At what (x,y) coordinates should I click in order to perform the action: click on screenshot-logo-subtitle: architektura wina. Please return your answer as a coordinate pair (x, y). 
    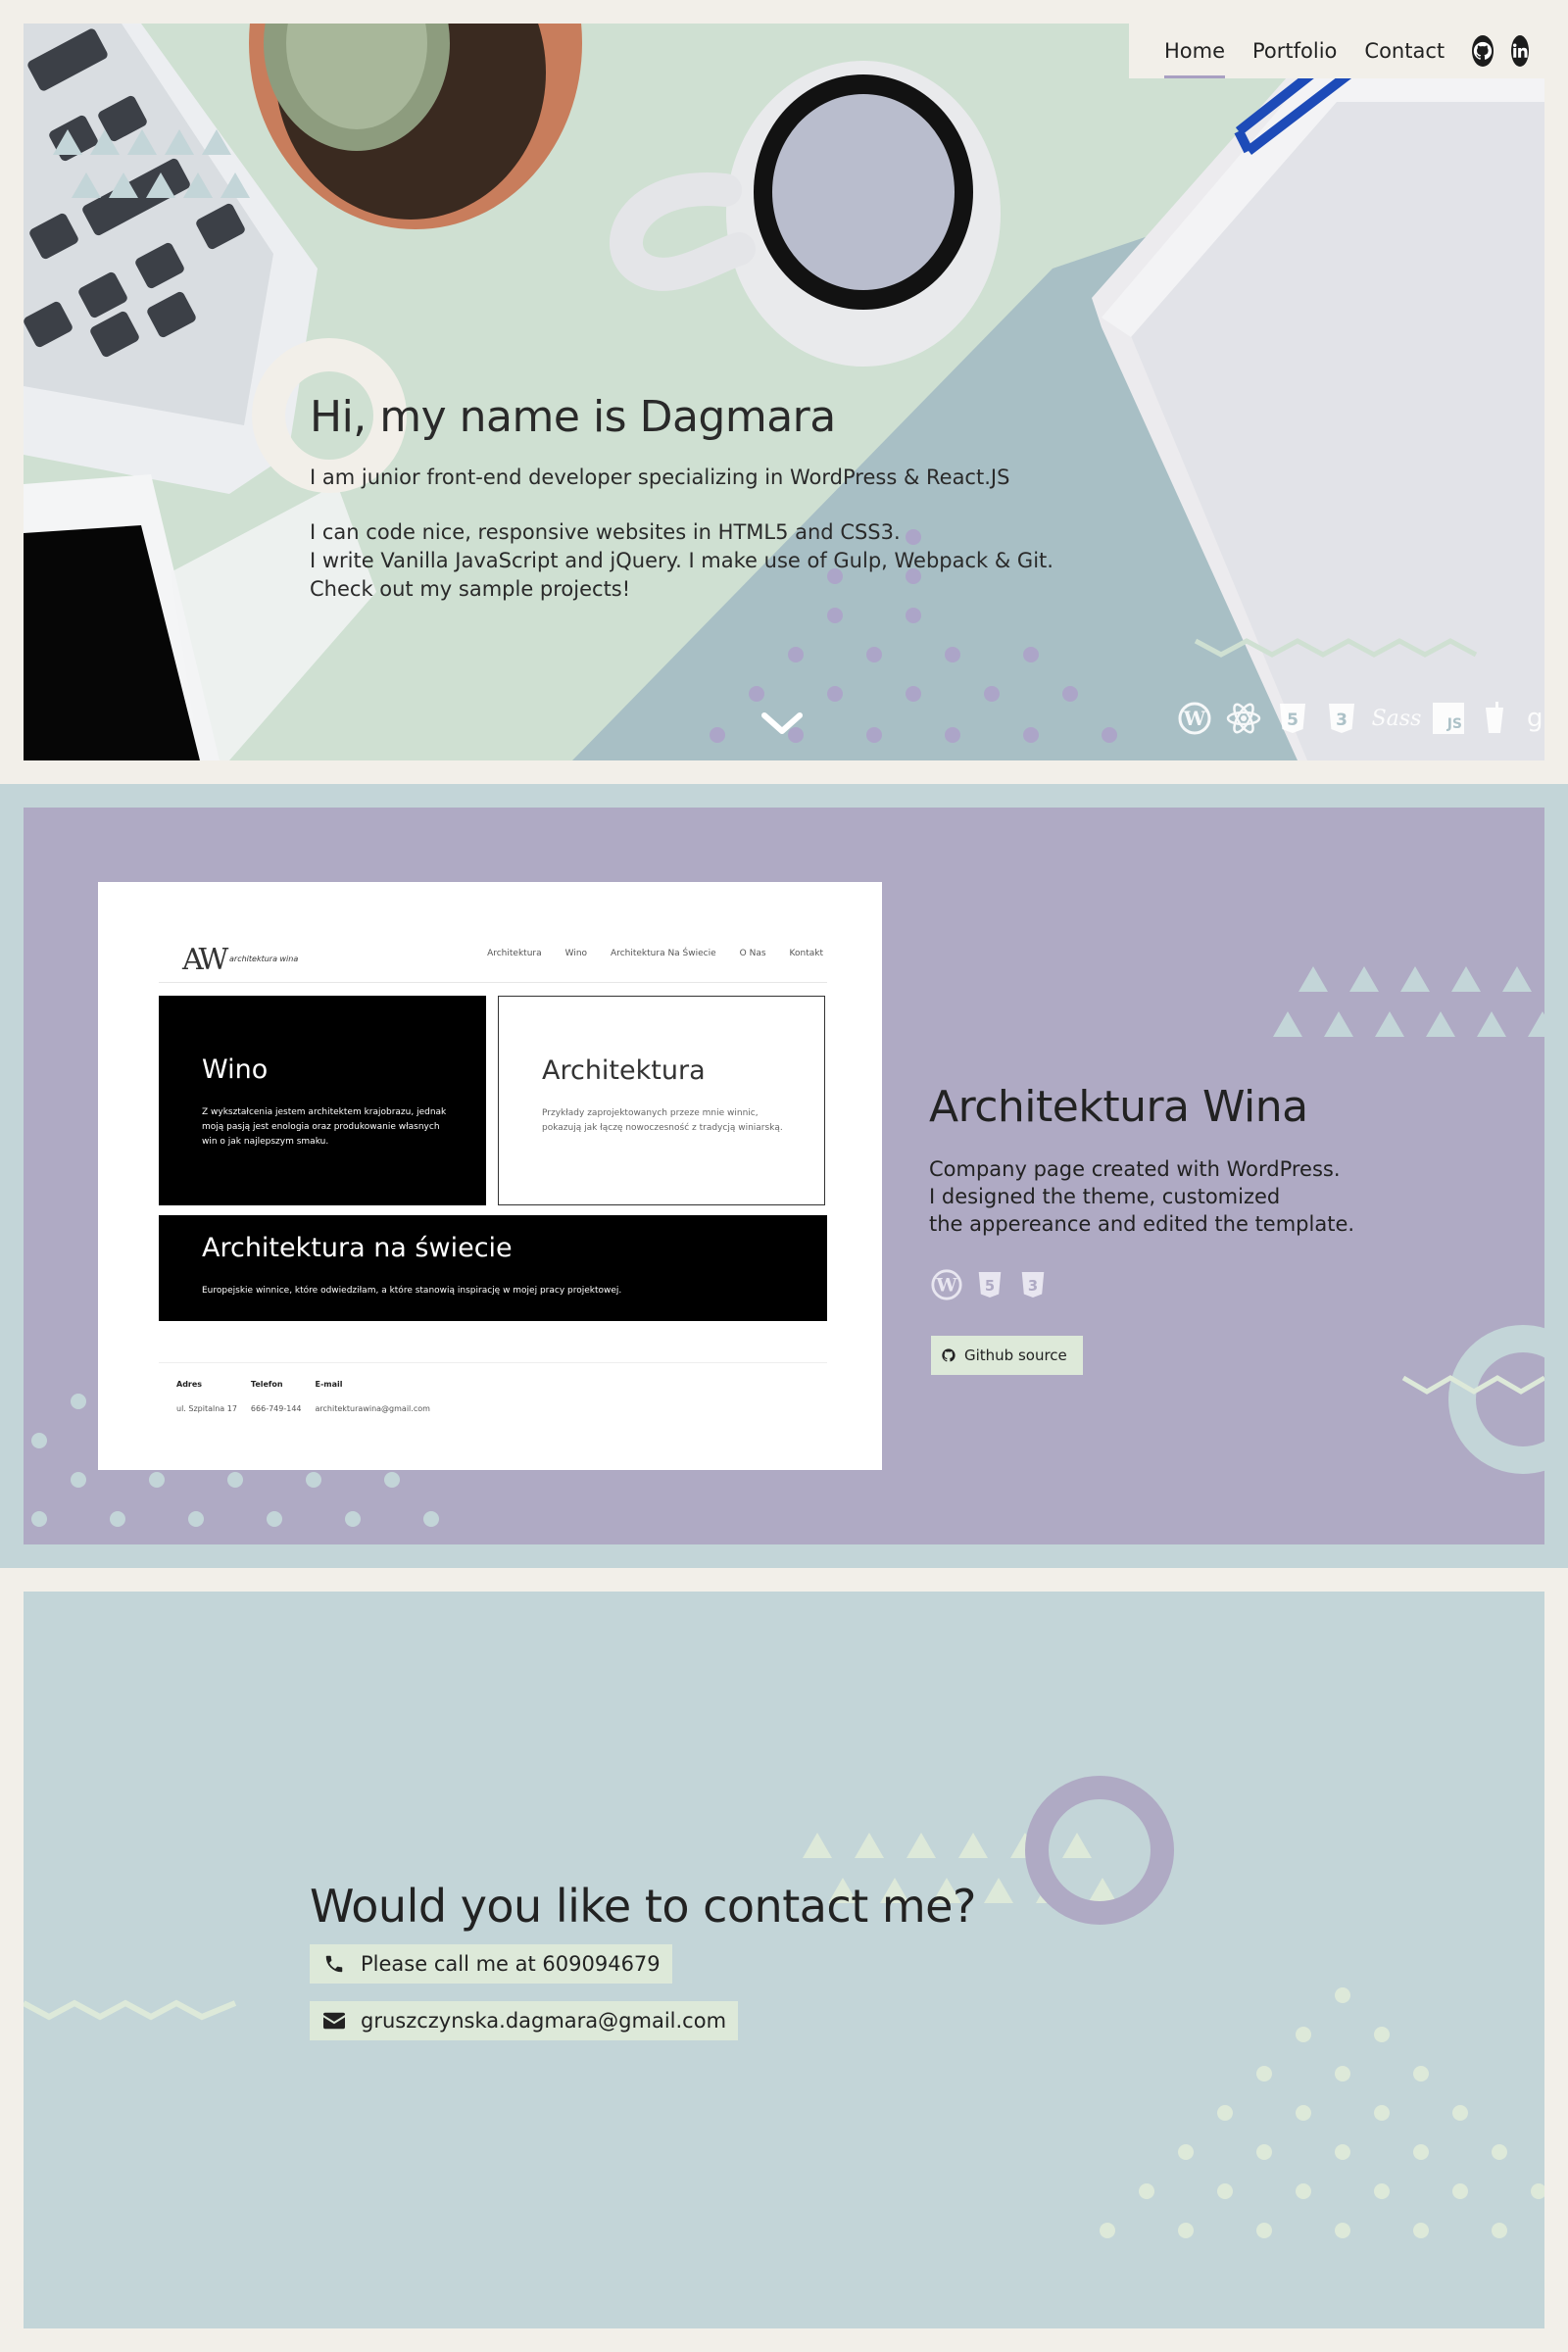
    Looking at the image, I should click on (264, 959).